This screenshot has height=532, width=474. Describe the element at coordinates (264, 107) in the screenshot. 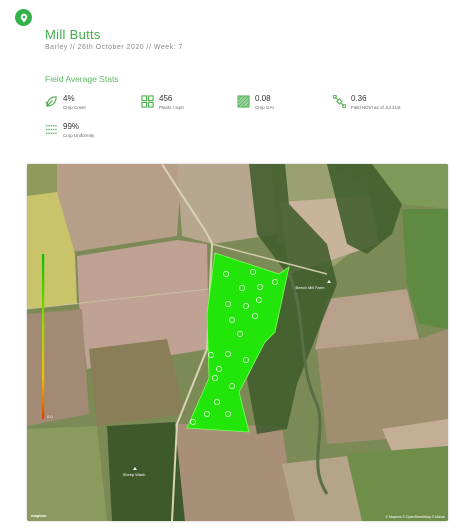

I see `stat-label: Crop GAI` at that location.